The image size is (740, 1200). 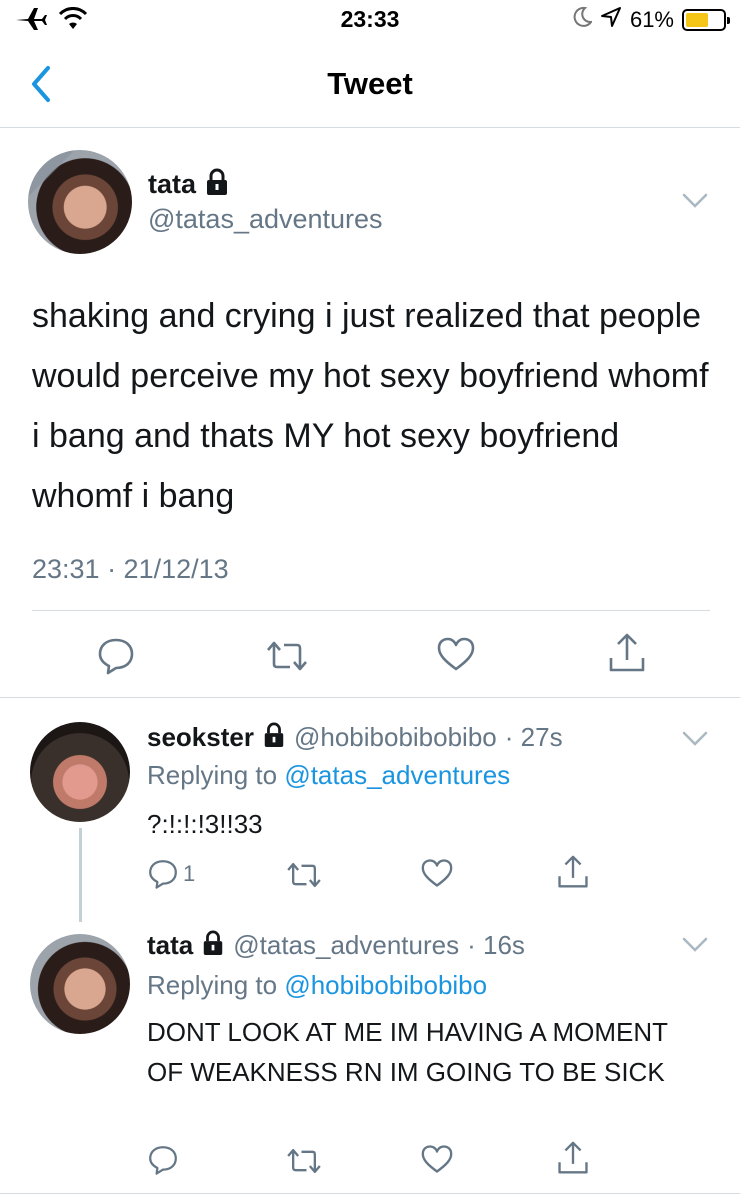 I want to click on location-arrow-icon, so click(x=611, y=20).